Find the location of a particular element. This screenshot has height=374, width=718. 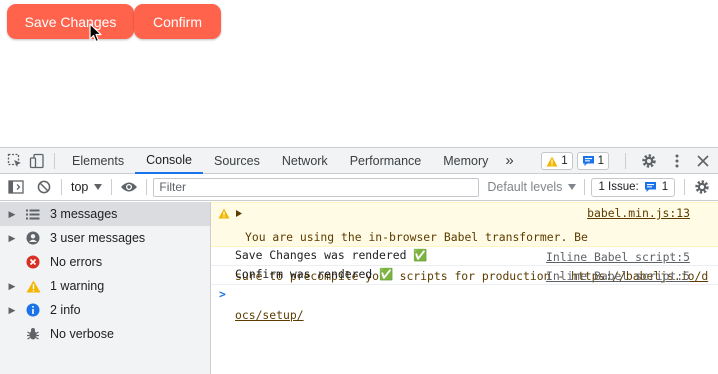

clear-console-icon is located at coordinates (44, 187).